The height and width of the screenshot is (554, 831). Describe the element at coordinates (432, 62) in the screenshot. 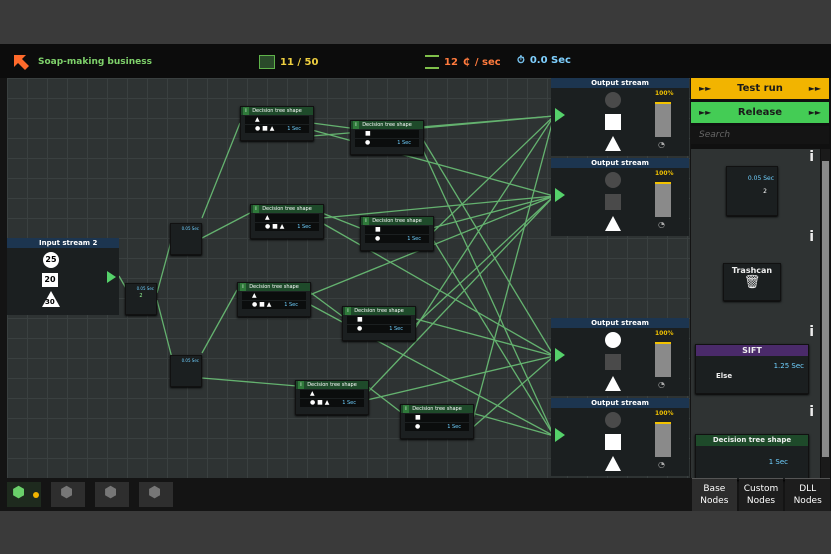

I see `income-icon` at that location.